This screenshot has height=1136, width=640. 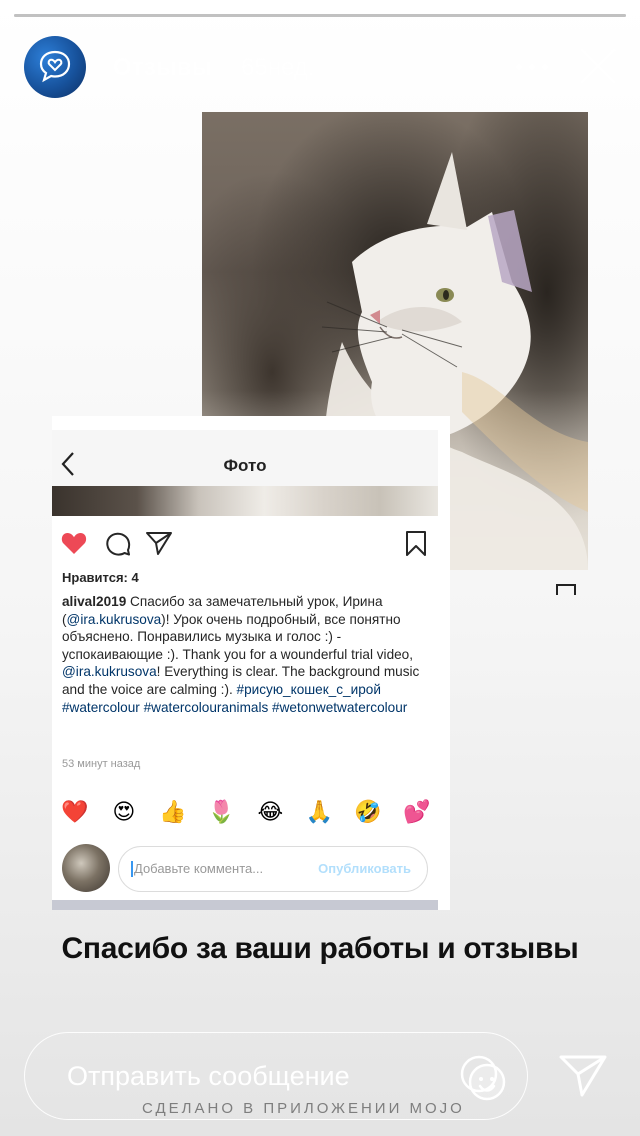 I want to click on story-progress-bar, so click(x=320, y=15).